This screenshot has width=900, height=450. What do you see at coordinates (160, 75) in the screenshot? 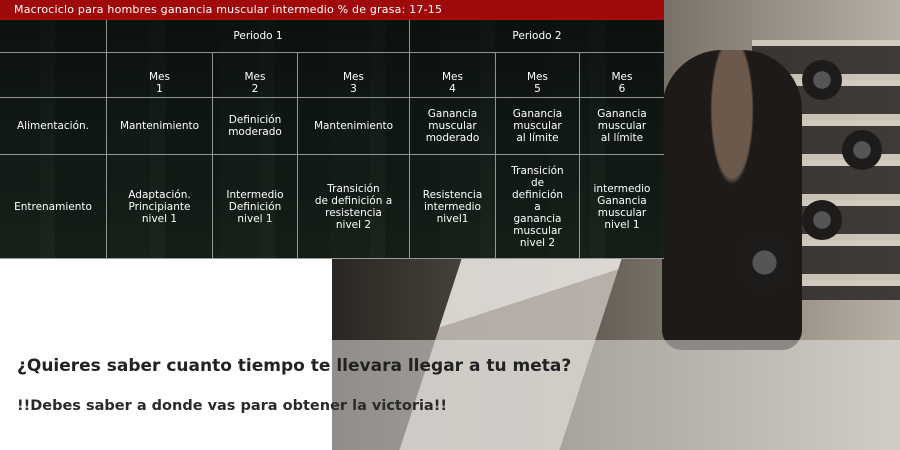
I see `month-header: Mes 1` at bounding box center [160, 75].